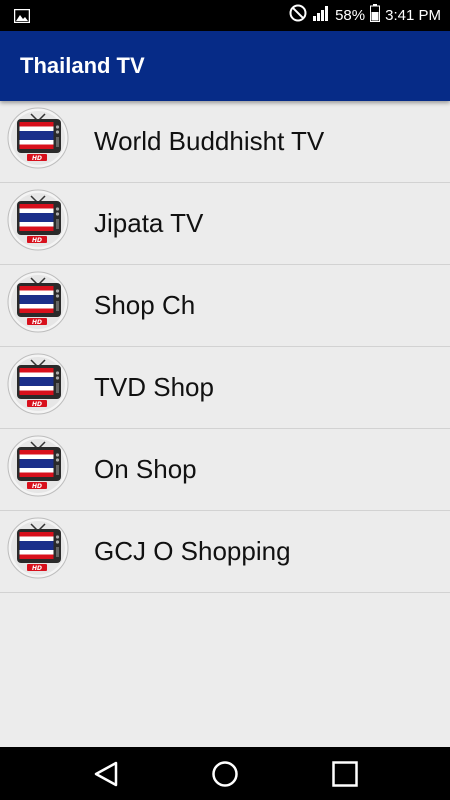 The width and height of the screenshot is (450, 800). I want to click on channel-list-item: HD On Shop, so click(225, 470).